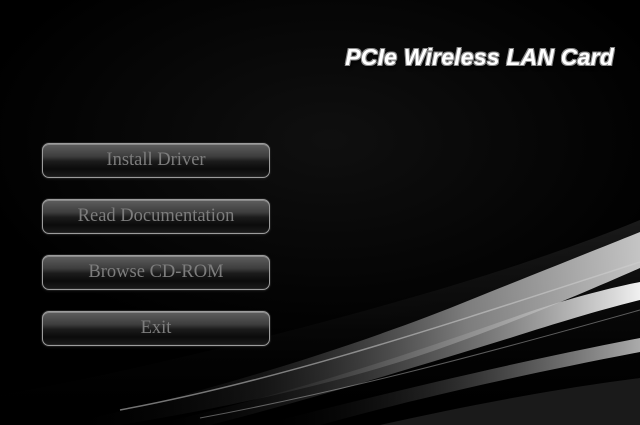 The width and height of the screenshot is (640, 425). What do you see at coordinates (156, 160) in the screenshot?
I see `install-driver-button: Install Driver` at bounding box center [156, 160].